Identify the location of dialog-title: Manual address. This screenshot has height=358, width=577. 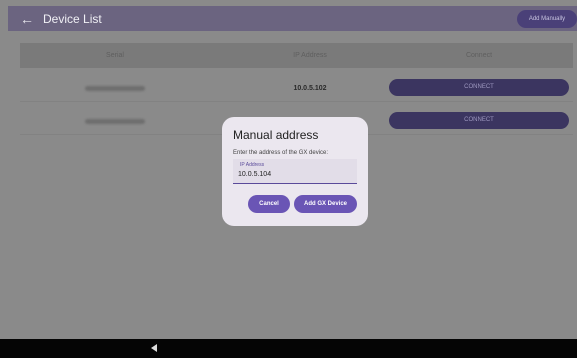
(276, 135).